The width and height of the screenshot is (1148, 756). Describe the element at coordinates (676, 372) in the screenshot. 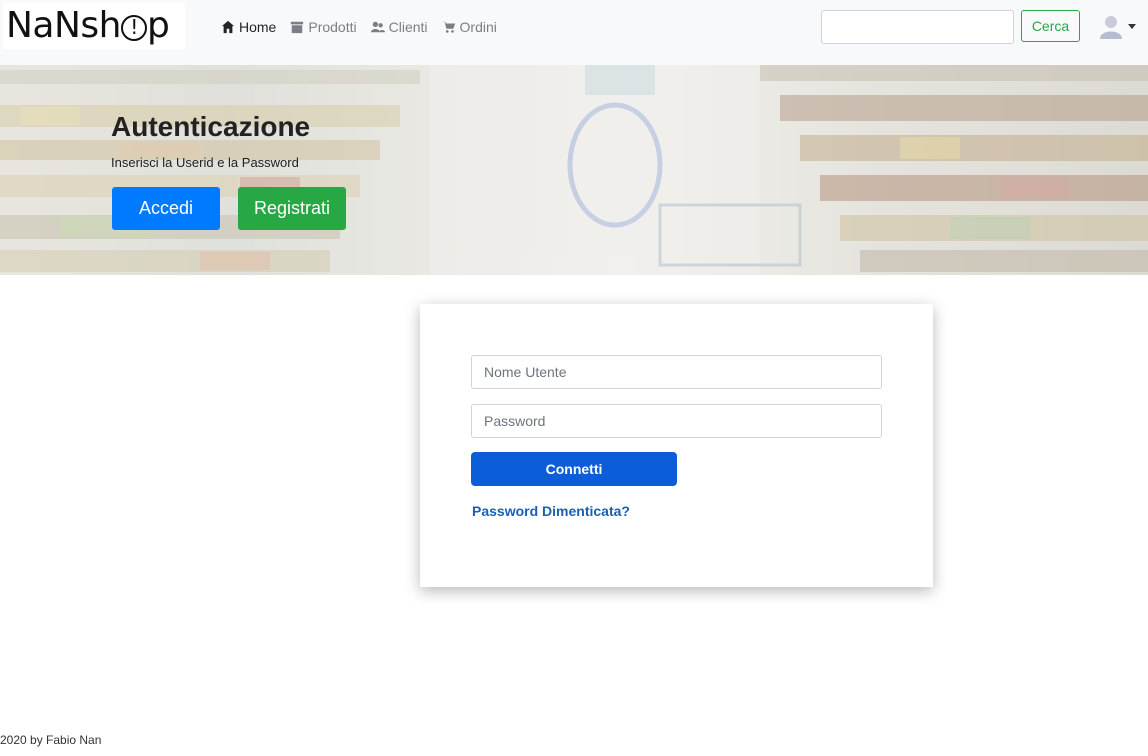

I see `username-field` at that location.